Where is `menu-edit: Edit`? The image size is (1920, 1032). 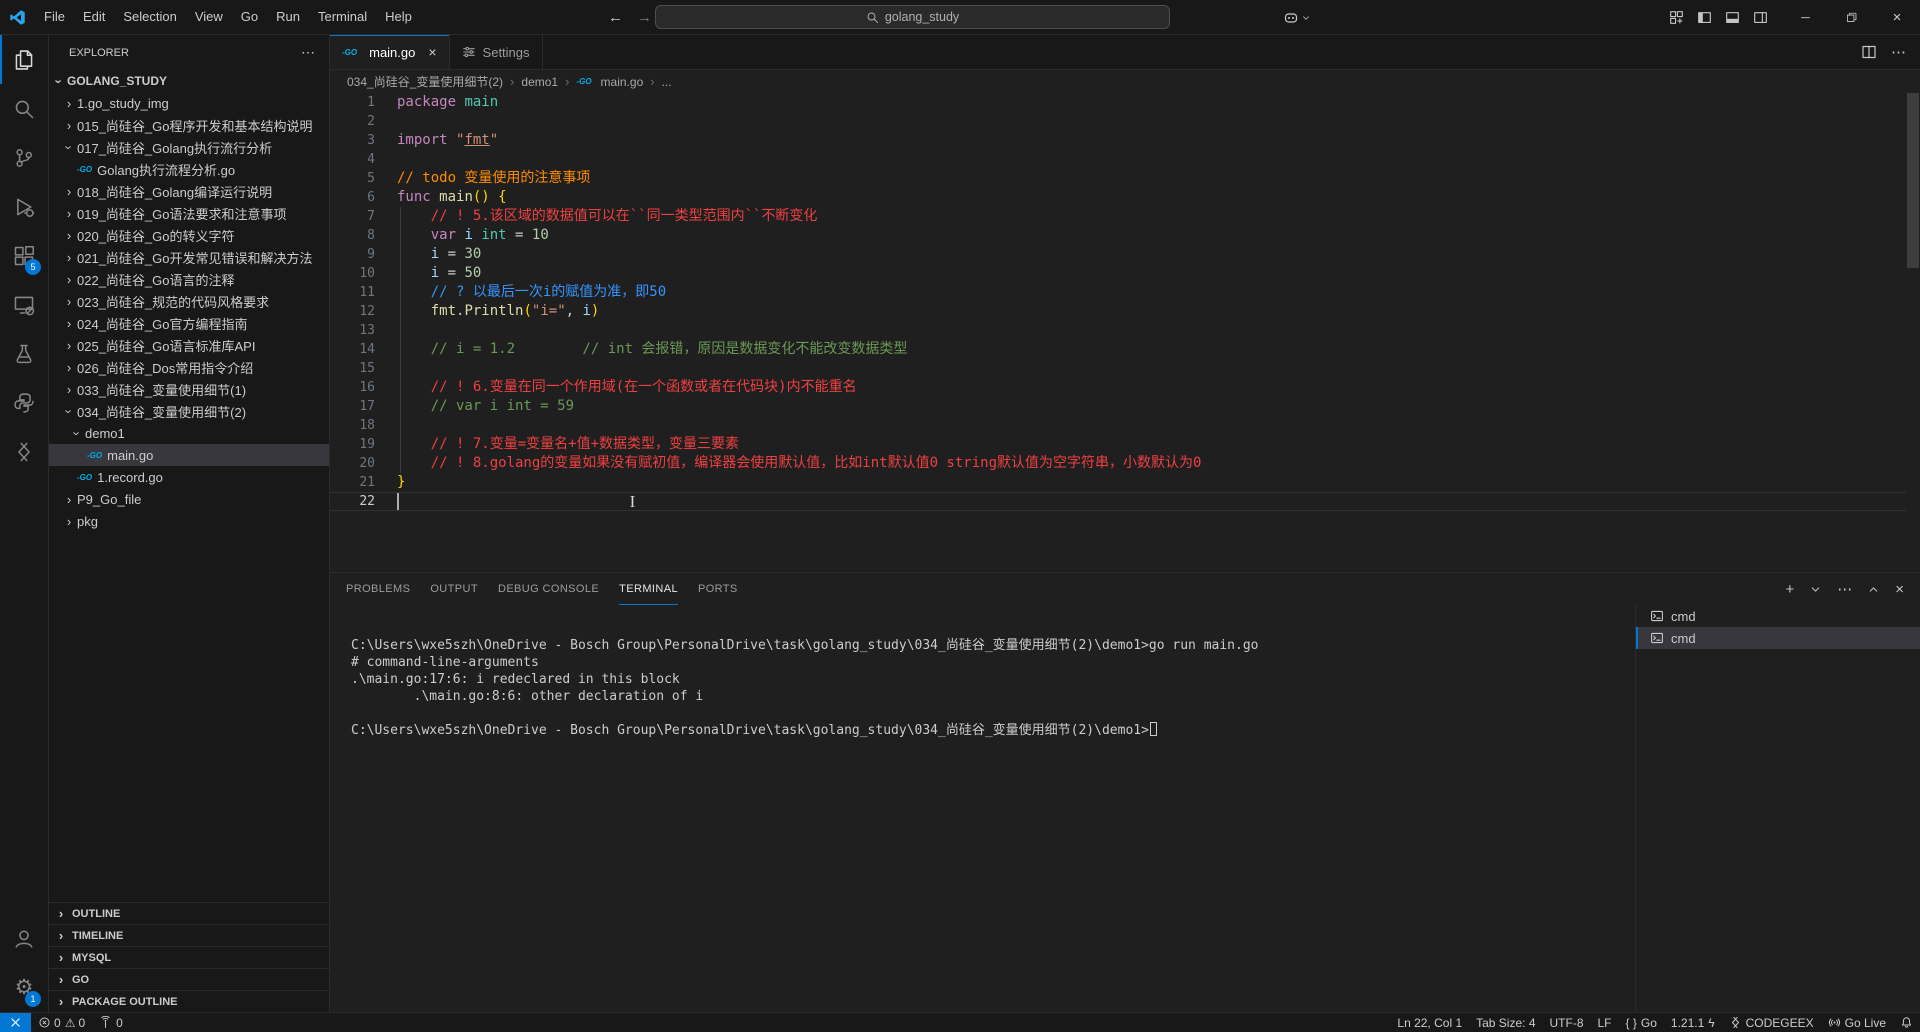 menu-edit: Edit is located at coordinates (94, 17).